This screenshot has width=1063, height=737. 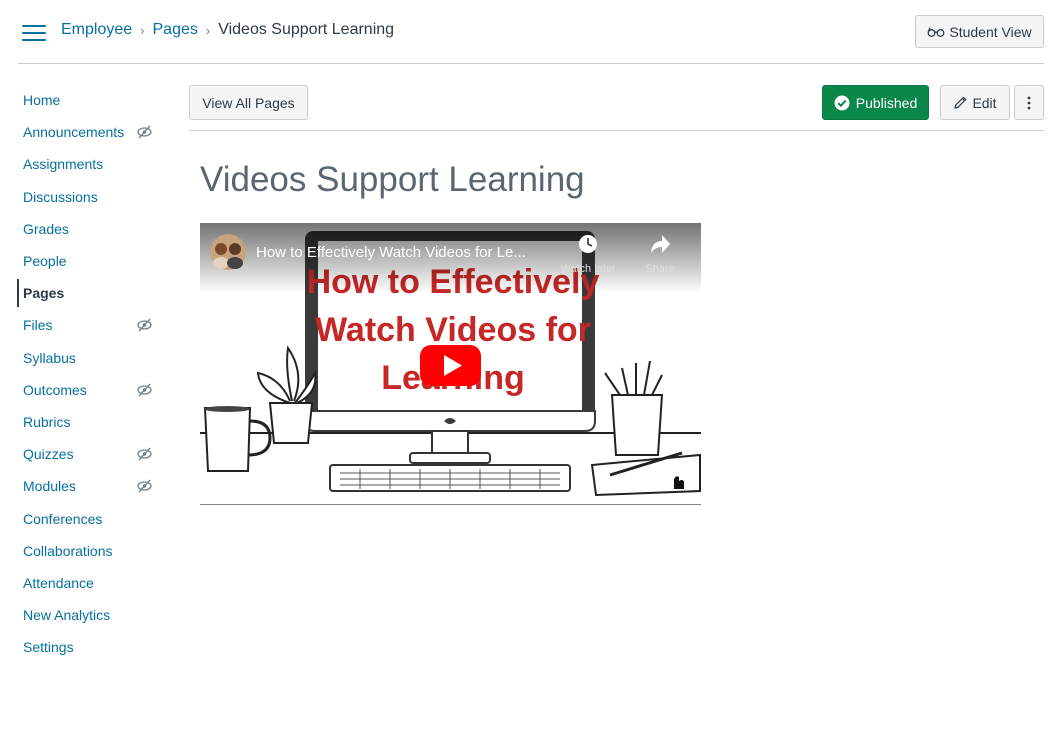 What do you see at coordinates (453, 330) in the screenshot?
I see `thumbnail-text-line2: Watch Videos for` at bounding box center [453, 330].